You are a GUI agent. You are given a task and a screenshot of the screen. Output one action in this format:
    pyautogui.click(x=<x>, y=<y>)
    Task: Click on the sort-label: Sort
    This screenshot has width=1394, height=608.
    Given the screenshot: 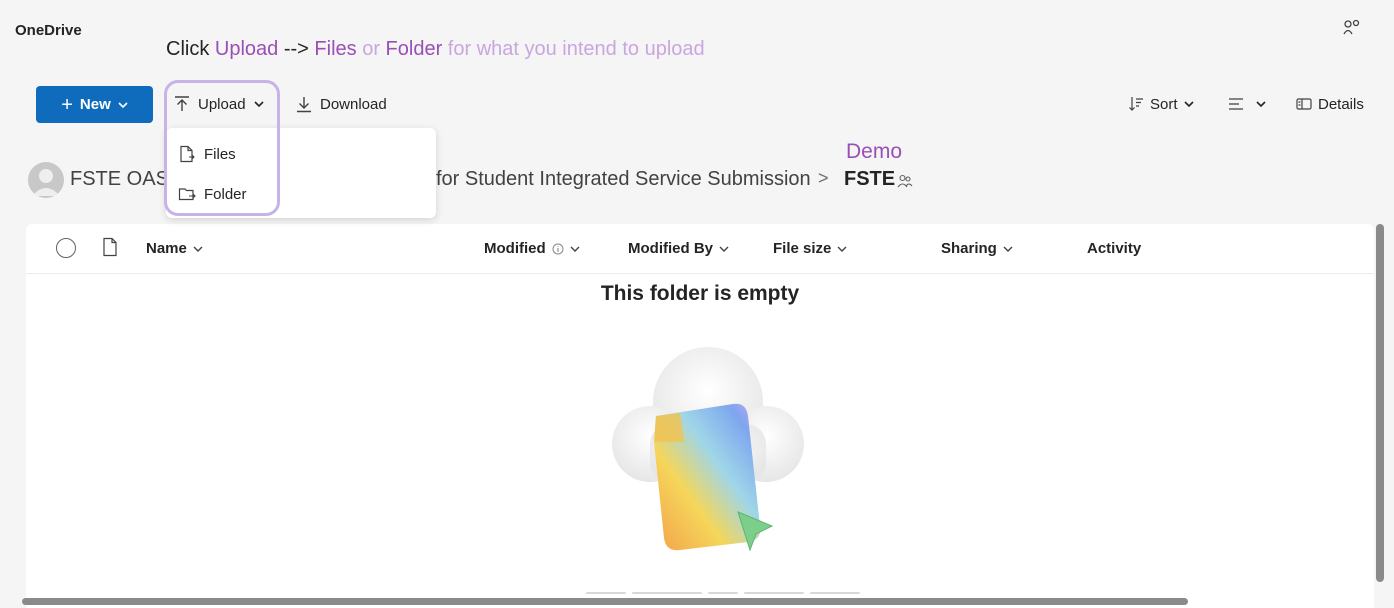 What is the action you would take?
    pyautogui.click(x=1164, y=104)
    